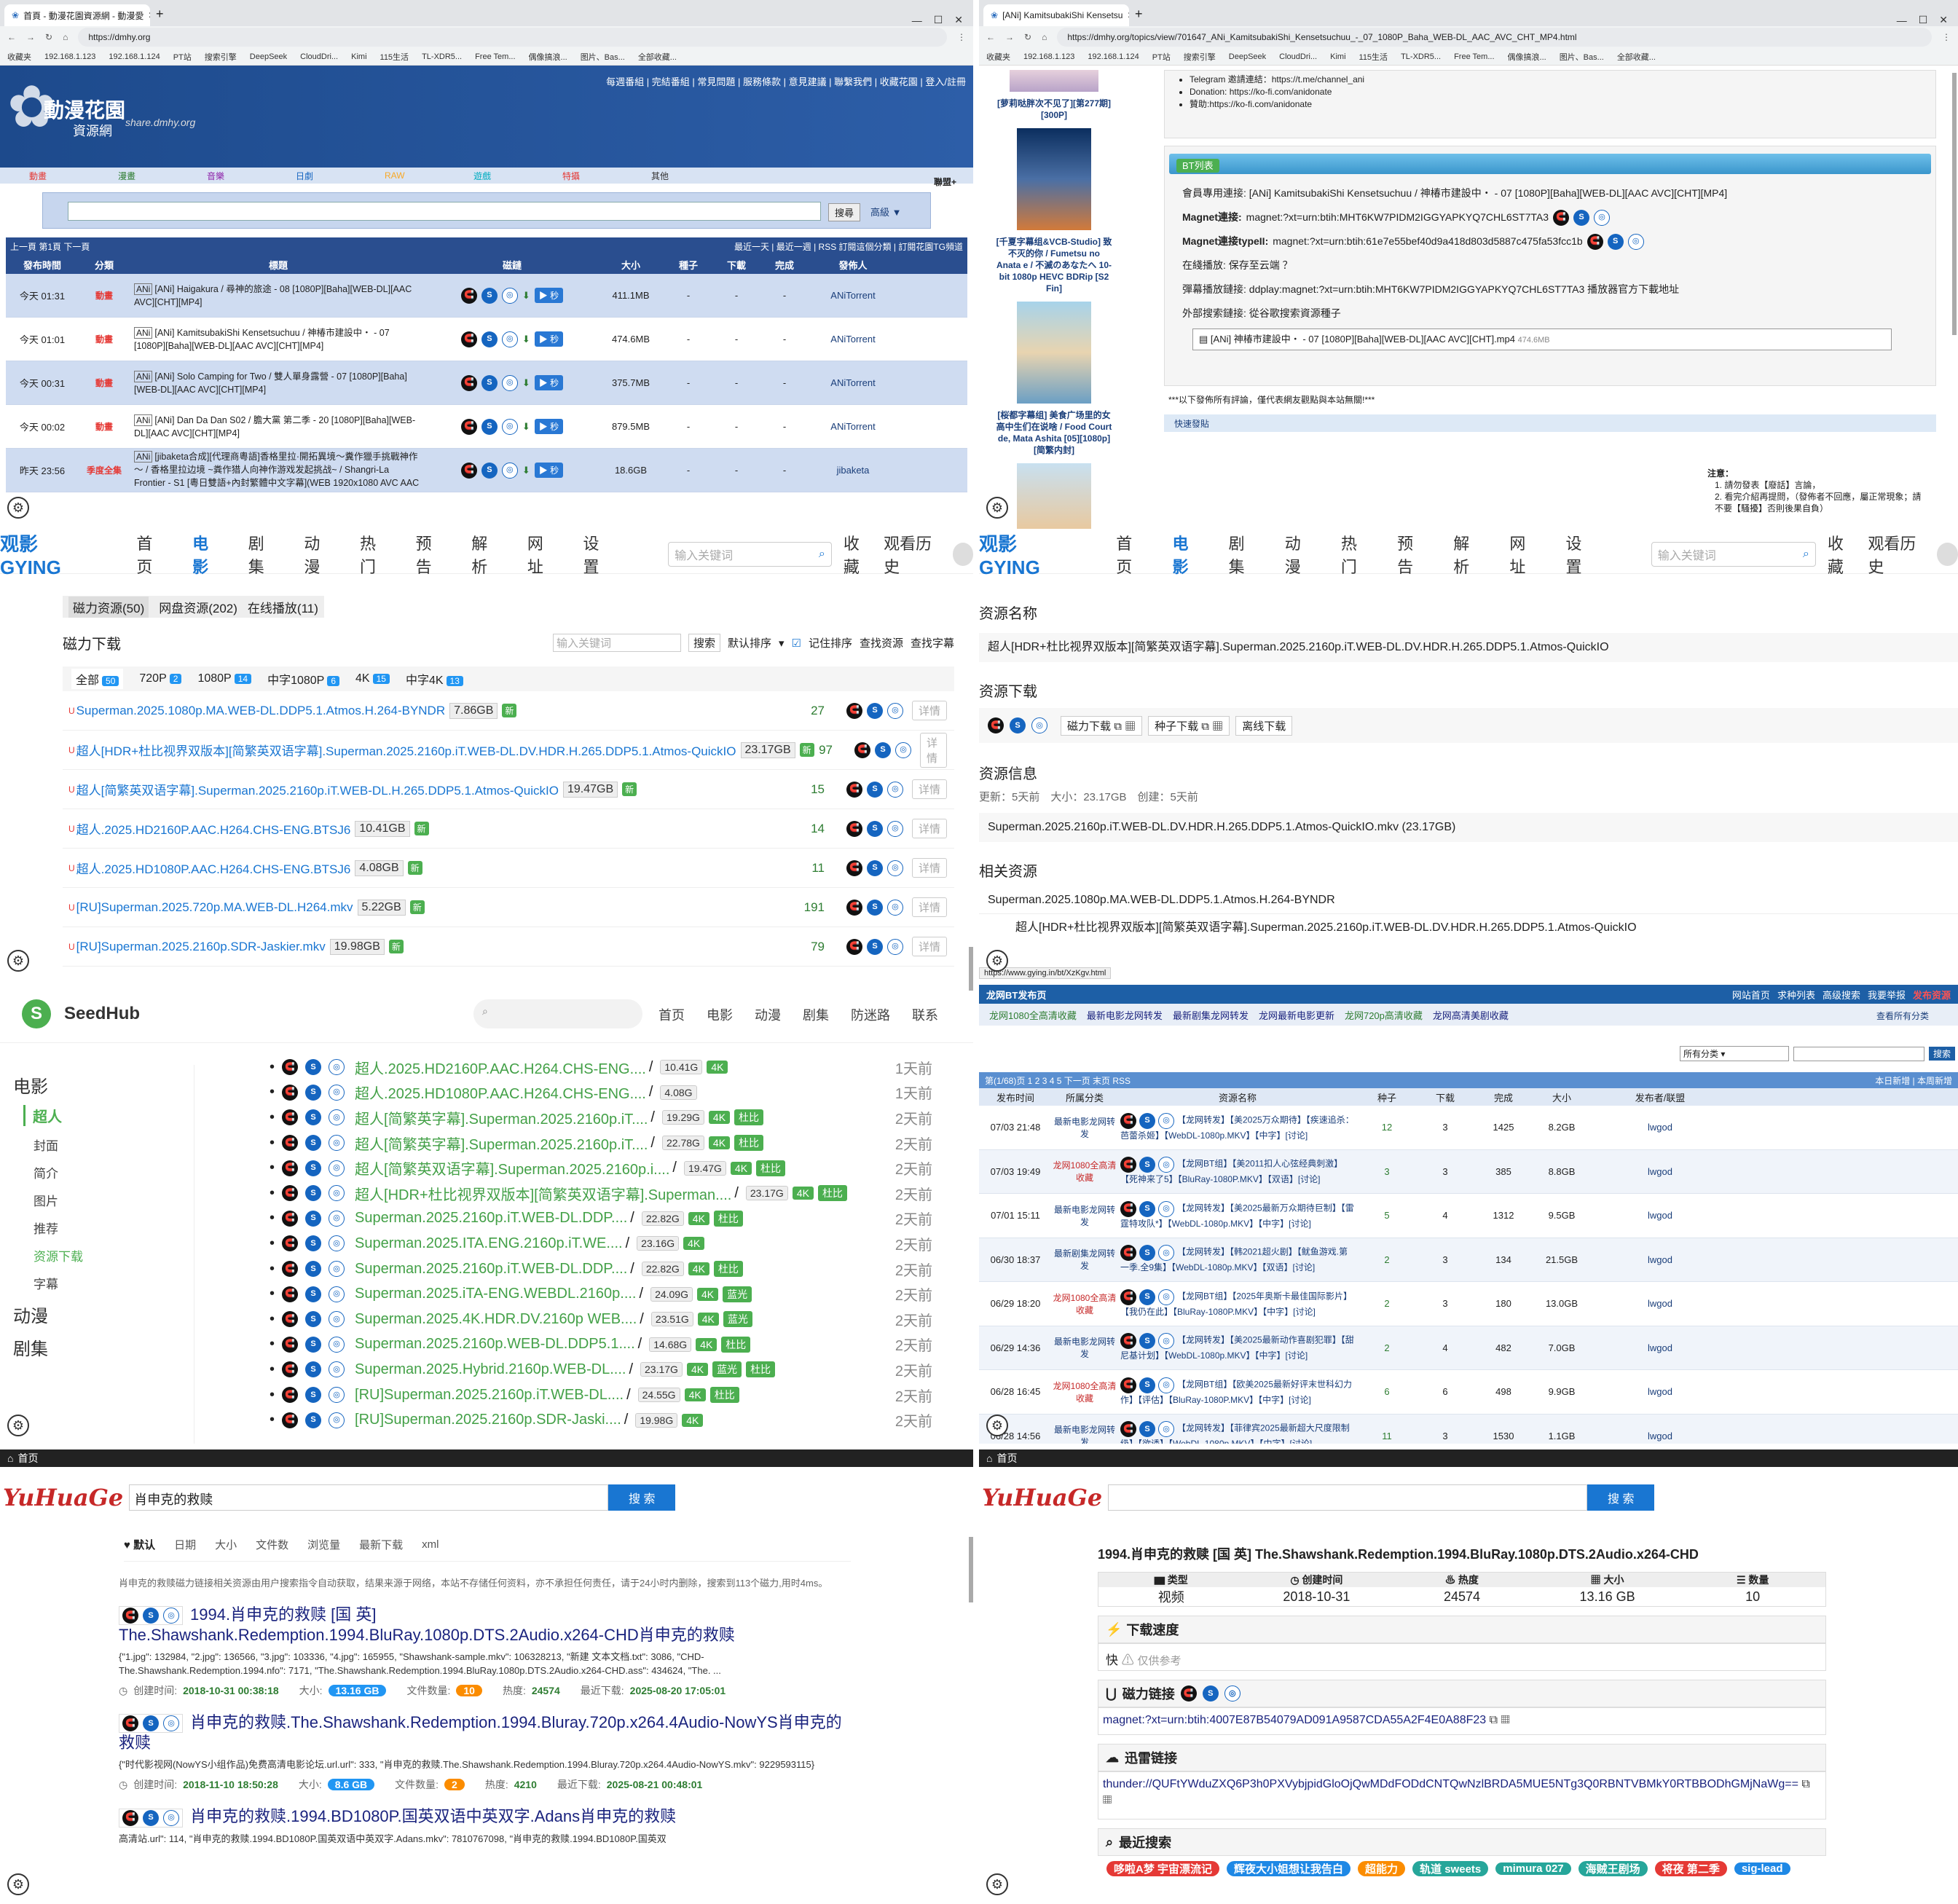 Image resolution: width=1958 pixels, height=1904 pixels. What do you see at coordinates (1555, 92) in the screenshot?
I see `info-line: Donation: https://ko-fi.com/anidonate` at bounding box center [1555, 92].